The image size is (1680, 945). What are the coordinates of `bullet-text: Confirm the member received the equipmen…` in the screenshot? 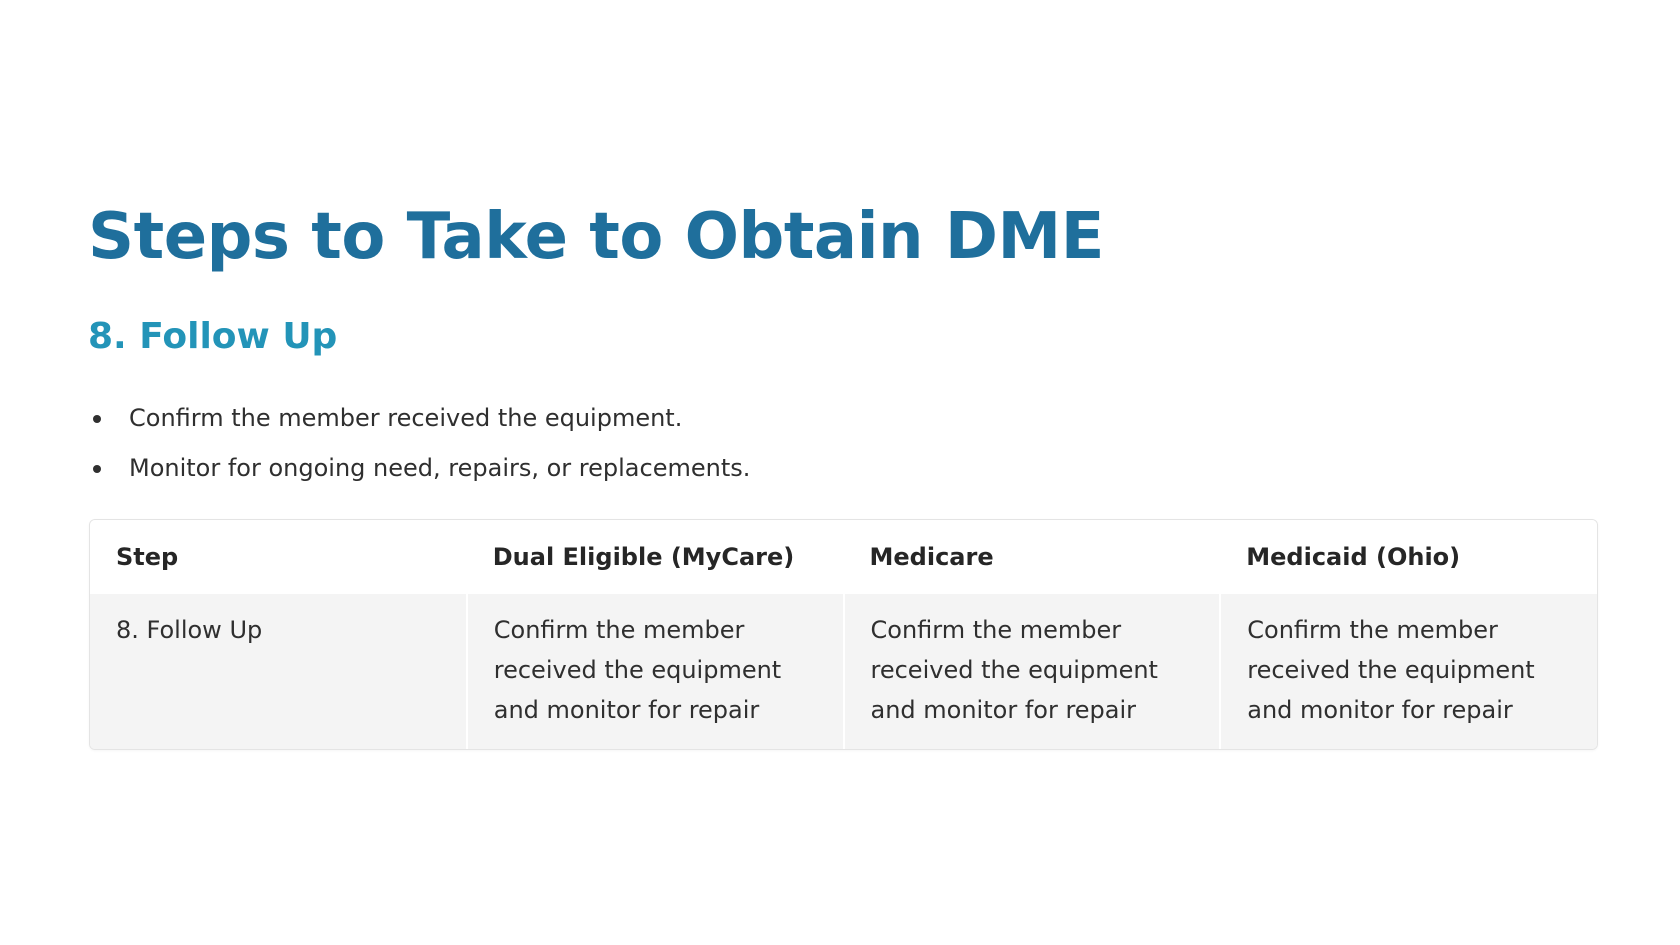 It's located at (406, 418).